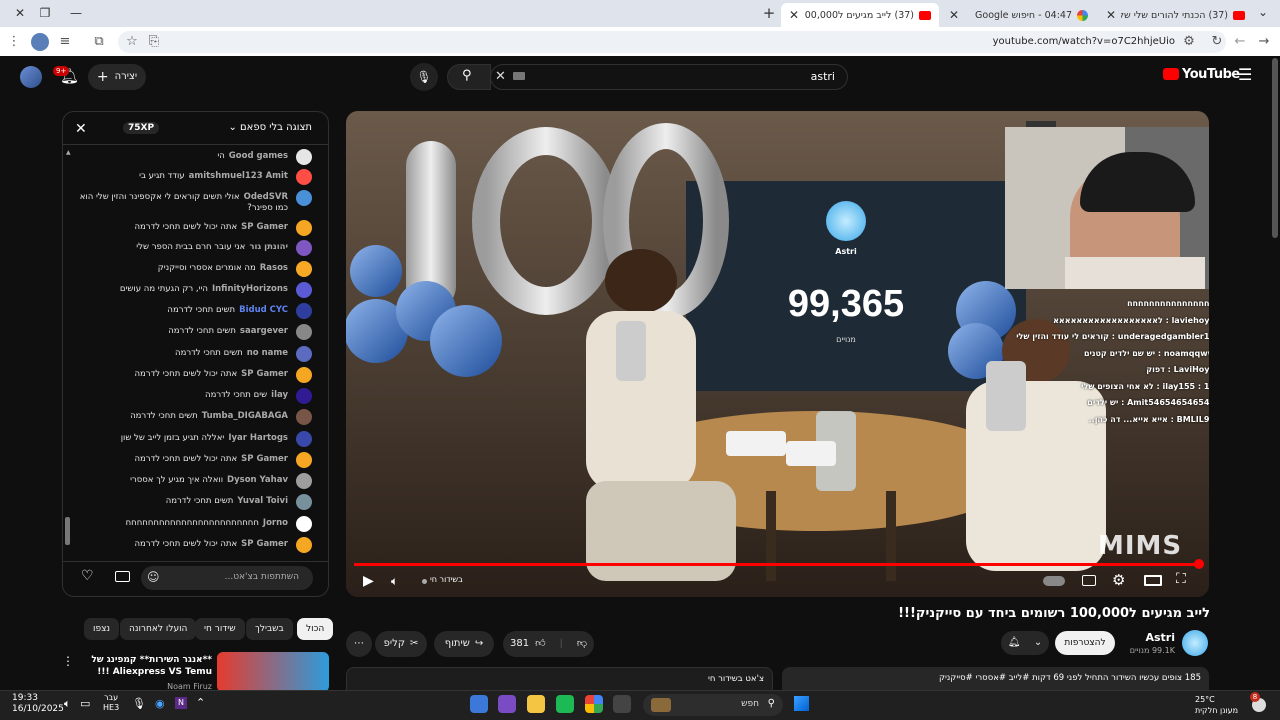 Image resolution: width=1280 pixels, height=720 pixels. What do you see at coordinates (153, 577) in the screenshot?
I see `emoji-icon: ☺` at bounding box center [153, 577].